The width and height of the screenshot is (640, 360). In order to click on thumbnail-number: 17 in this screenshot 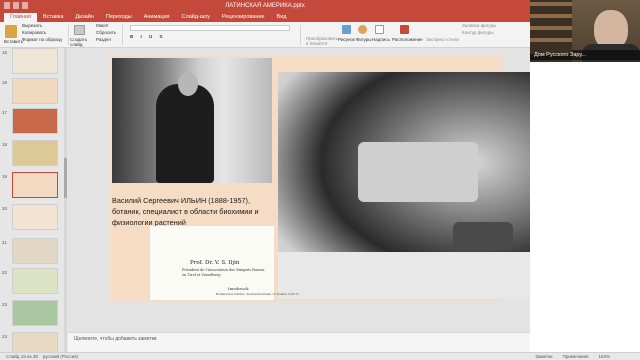, I will do `click(5, 112)`.